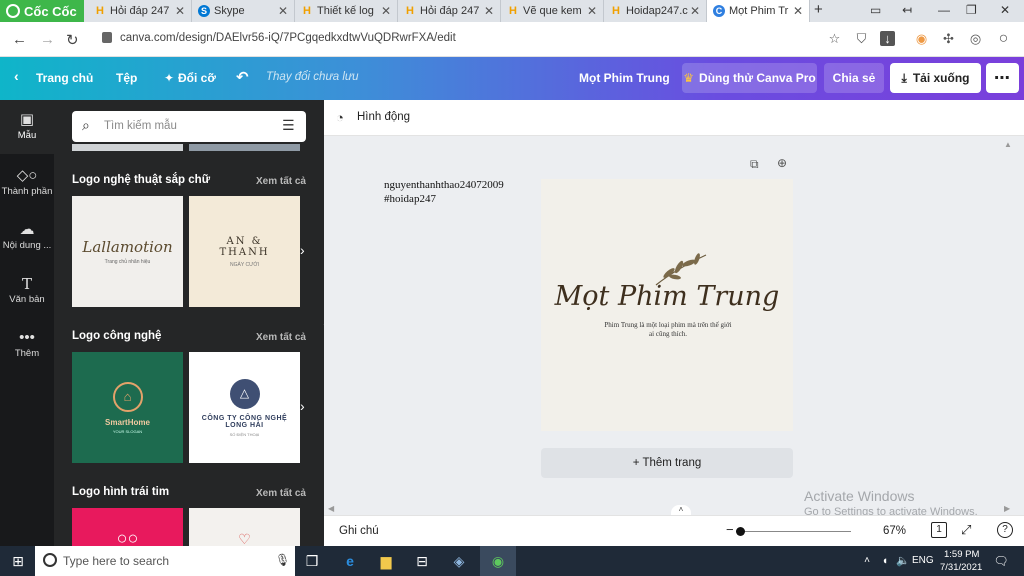  What do you see at coordinates (944, 10) in the screenshot?
I see `minimize-icon: —` at bounding box center [944, 10].